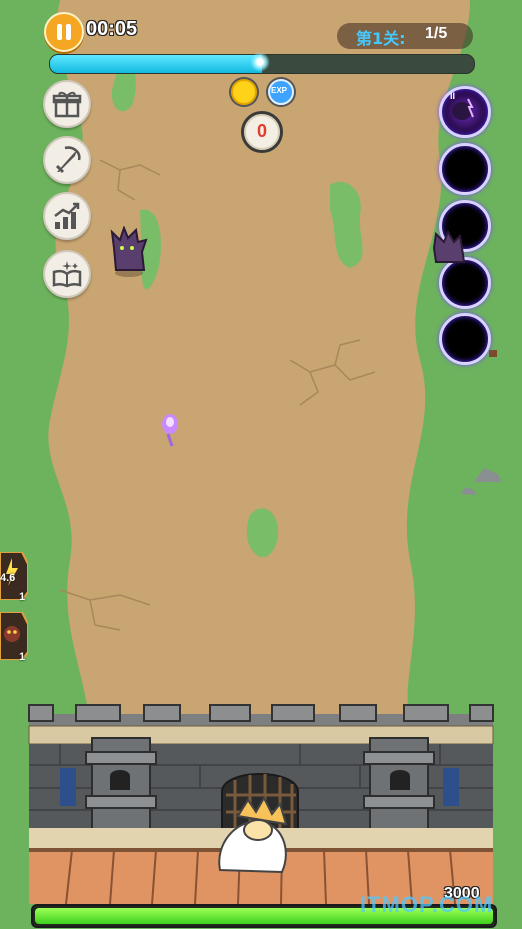 This screenshot has width=522, height=929. What do you see at coordinates (436, 33) in the screenshot?
I see `level-progress: 1/5` at bounding box center [436, 33].